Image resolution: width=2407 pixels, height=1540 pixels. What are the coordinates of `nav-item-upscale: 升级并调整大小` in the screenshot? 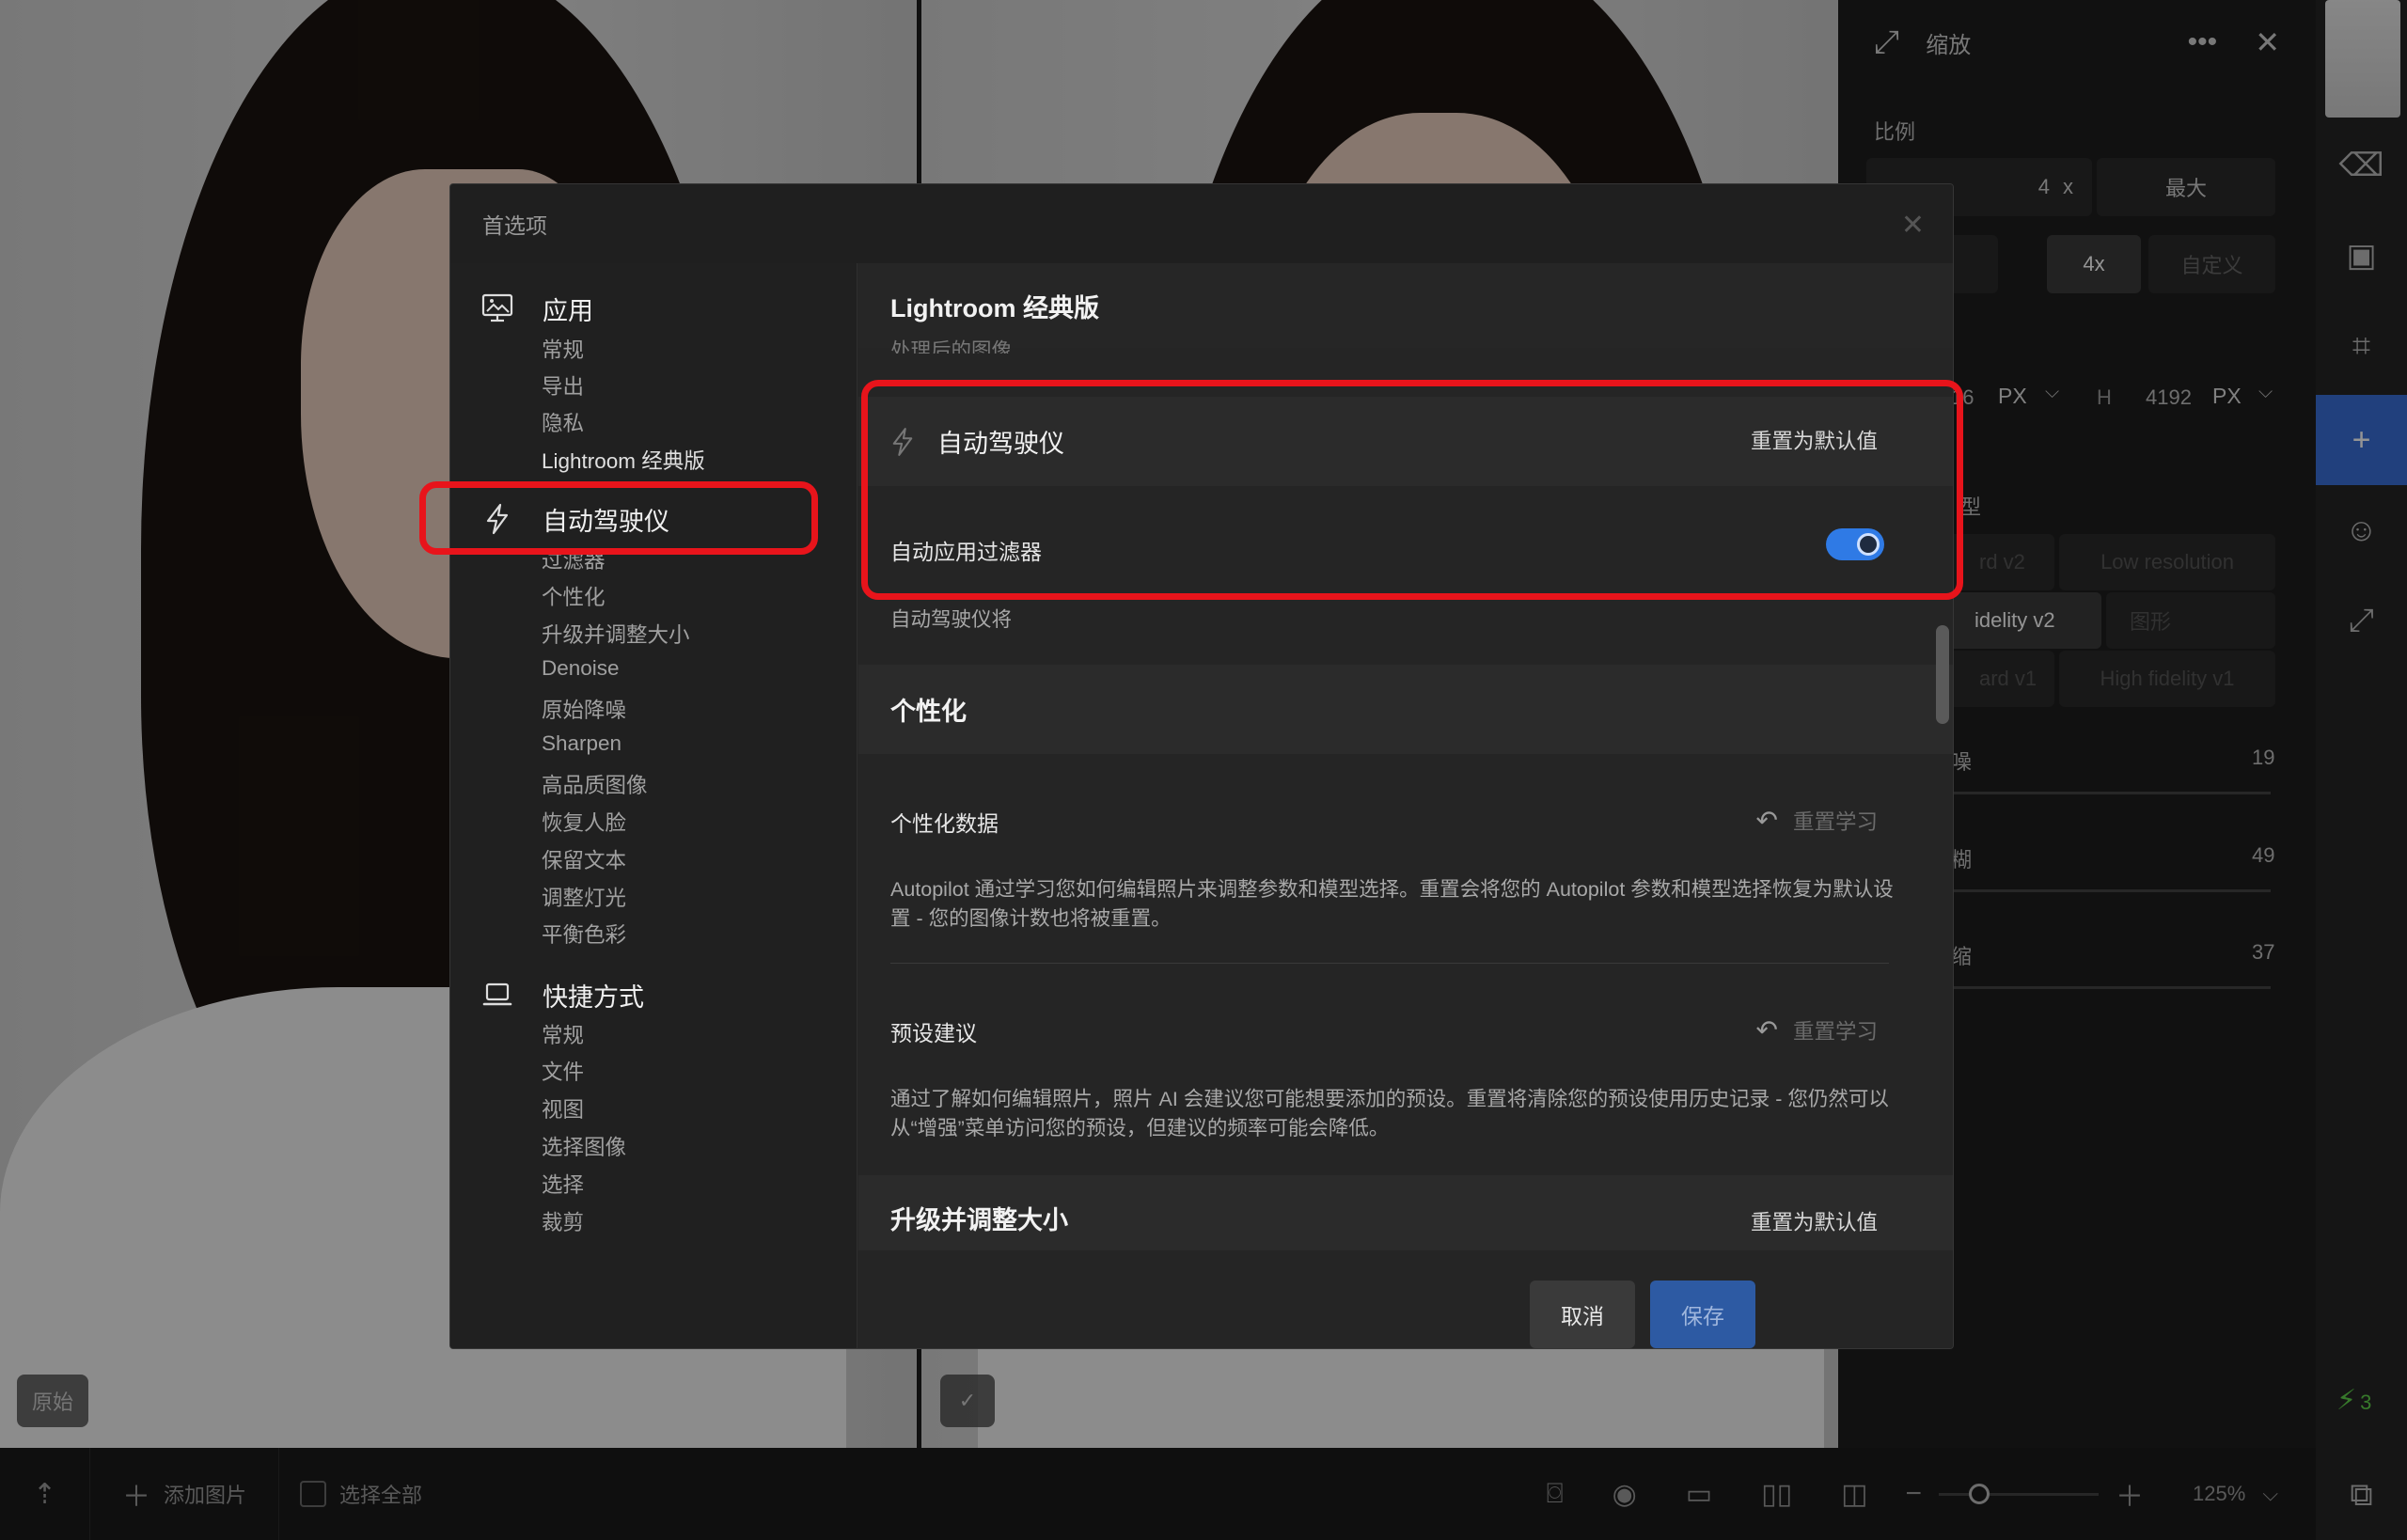 It's located at (616, 634).